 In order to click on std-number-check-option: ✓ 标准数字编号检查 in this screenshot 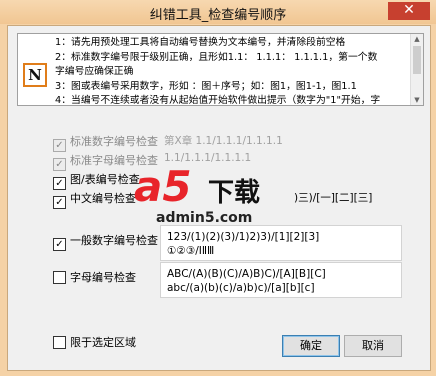, I will do `click(105, 142)`.